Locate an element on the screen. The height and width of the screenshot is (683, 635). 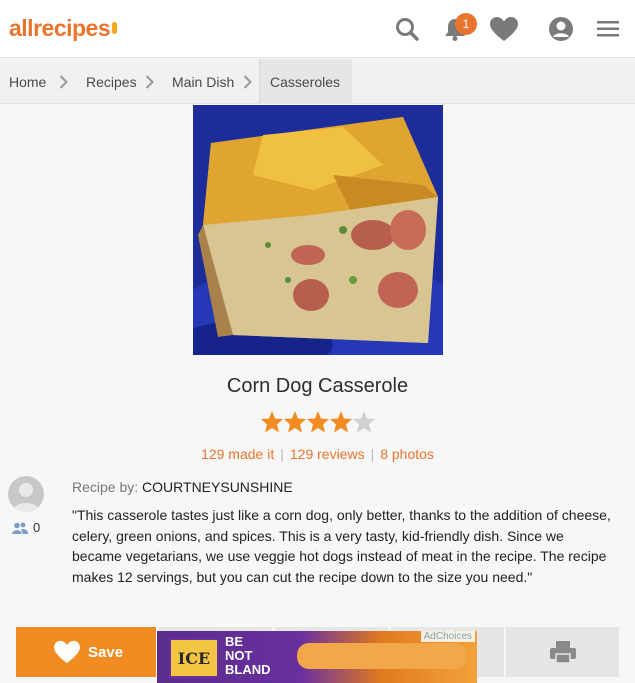
print-button is located at coordinates (562, 652).